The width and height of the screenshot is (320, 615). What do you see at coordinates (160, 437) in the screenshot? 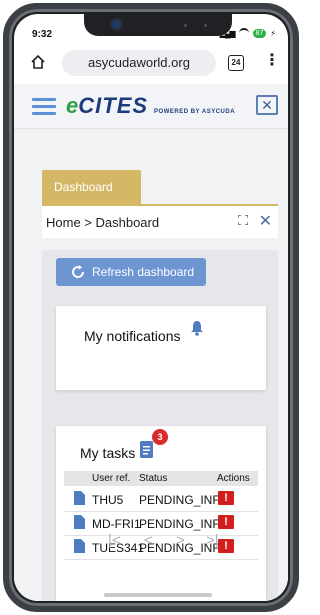
I see `tasks-count-badge: 3` at bounding box center [160, 437].